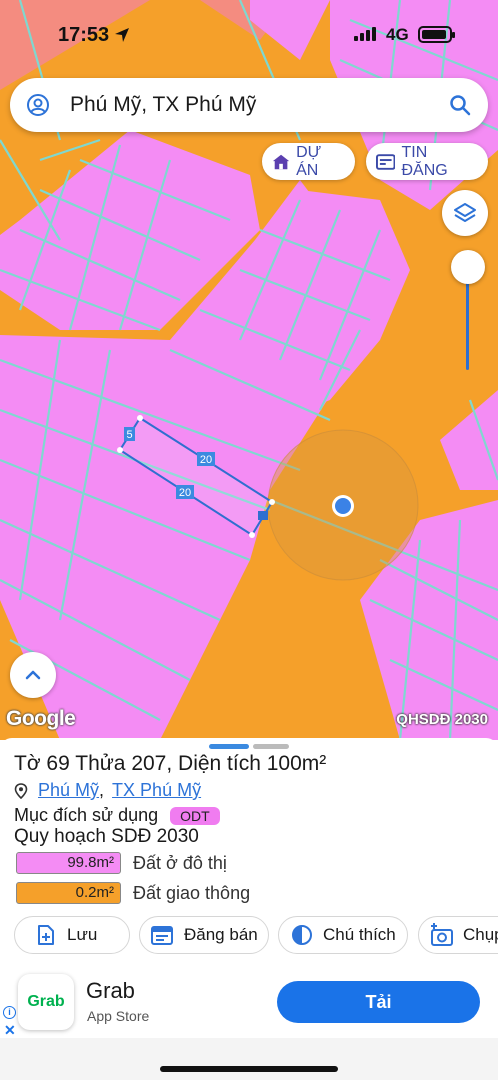  Describe the element at coordinates (122, 35) in the screenshot. I see `location-arrow-icon` at that location.